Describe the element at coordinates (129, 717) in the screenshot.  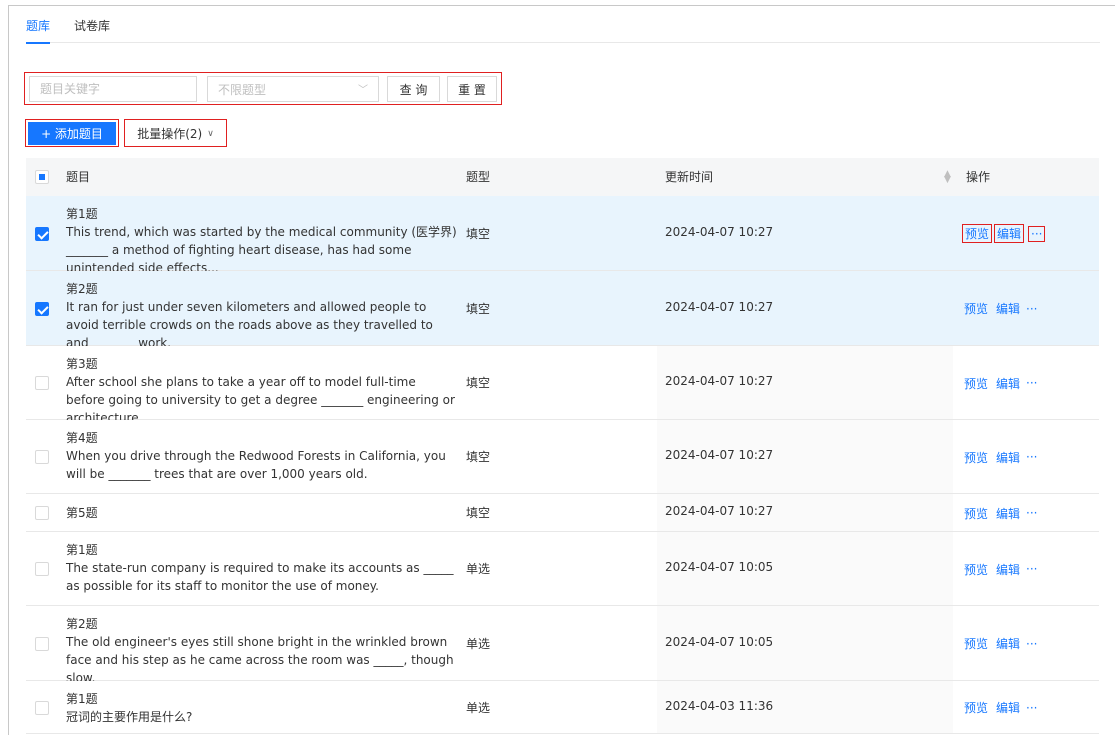
I see `question-text: 冠词的主要作用是什么?` at that location.